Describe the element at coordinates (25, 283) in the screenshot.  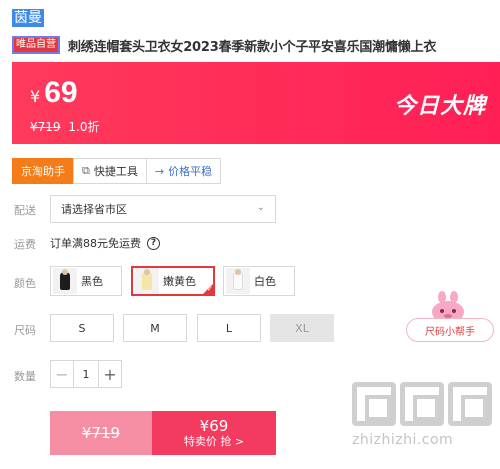
I see `color-label: 颜色` at that location.